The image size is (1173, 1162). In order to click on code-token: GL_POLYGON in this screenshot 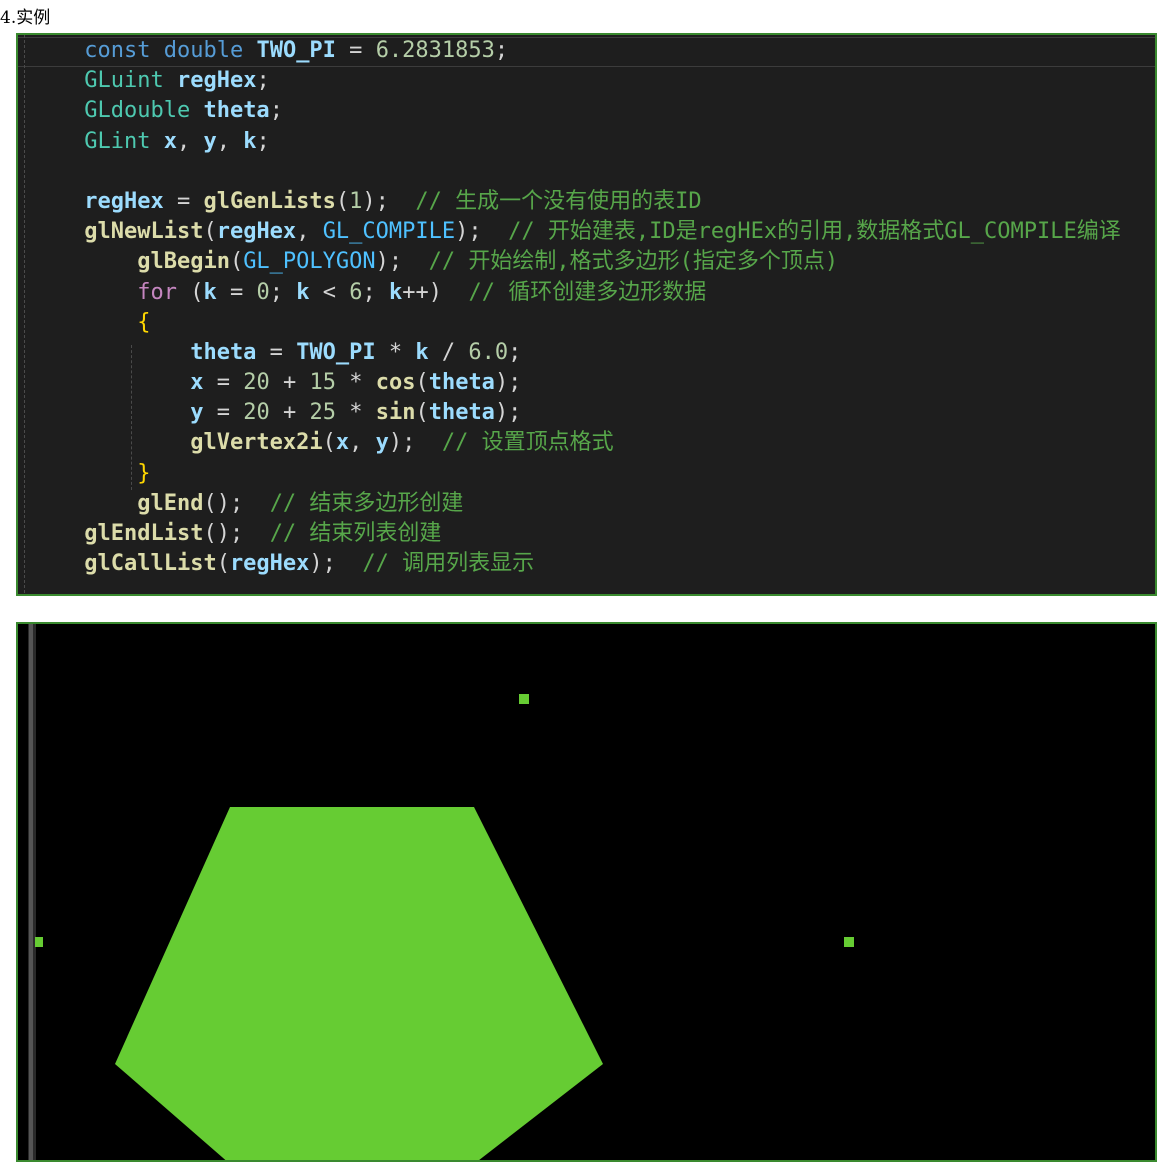, I will do `click(309, 262)`.